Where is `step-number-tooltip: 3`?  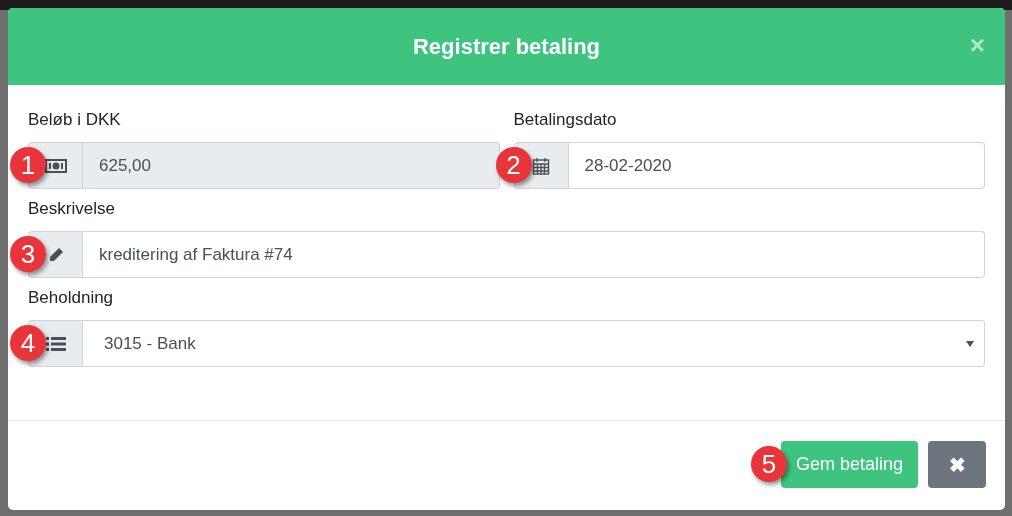
step-number-tooltip: 3 is located at coordinates (28, 254).